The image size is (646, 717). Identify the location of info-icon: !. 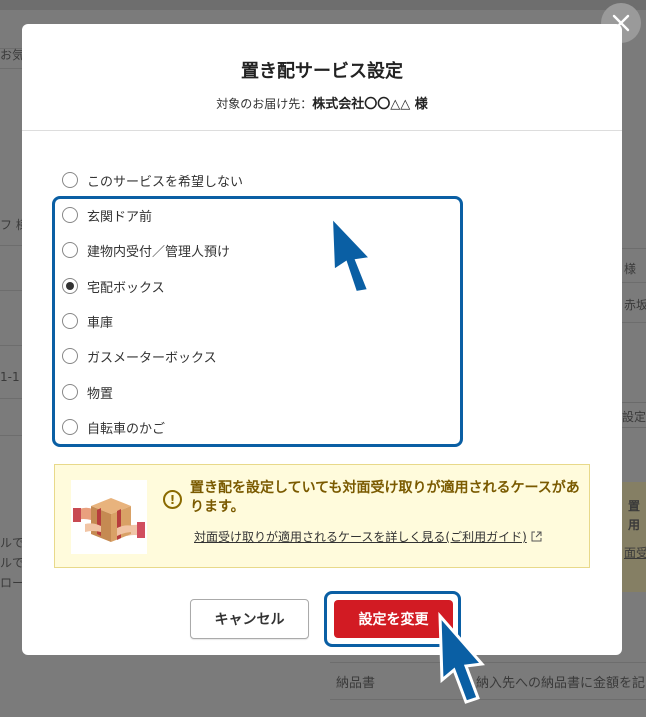
(172, 499).